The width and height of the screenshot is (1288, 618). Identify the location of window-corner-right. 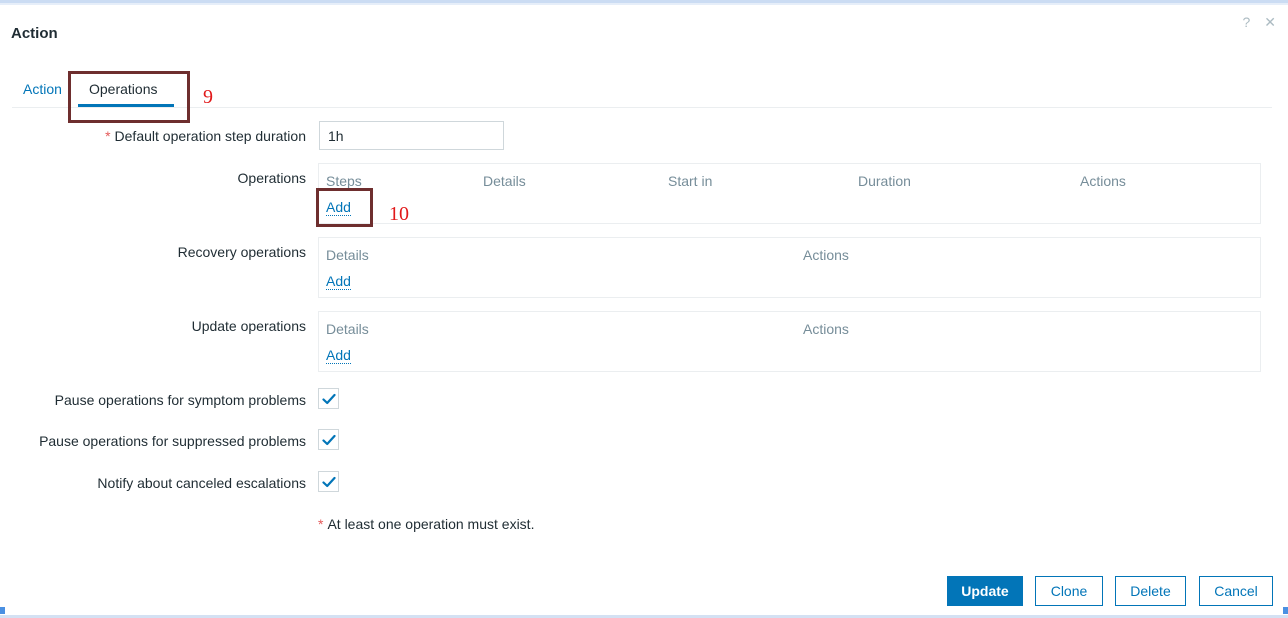
(1285, 610).